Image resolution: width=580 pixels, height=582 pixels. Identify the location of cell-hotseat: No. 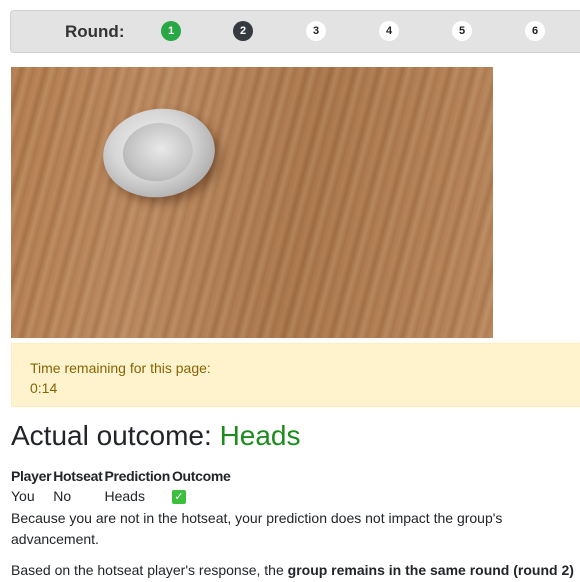
(62, 496).